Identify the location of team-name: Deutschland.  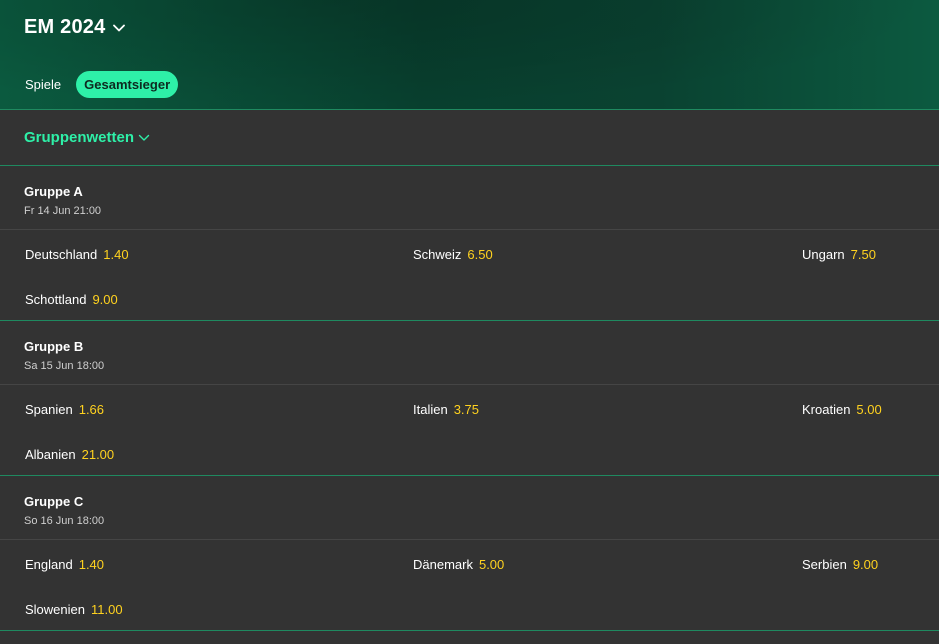
(61, 254).